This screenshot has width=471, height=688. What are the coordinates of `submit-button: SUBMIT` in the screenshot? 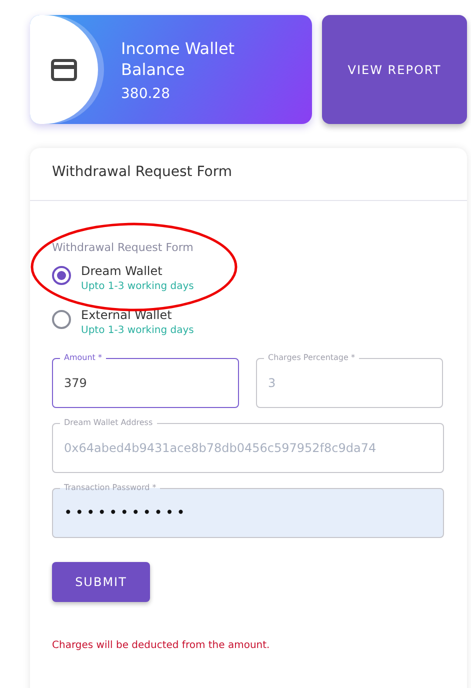 It's located at (101, 582).